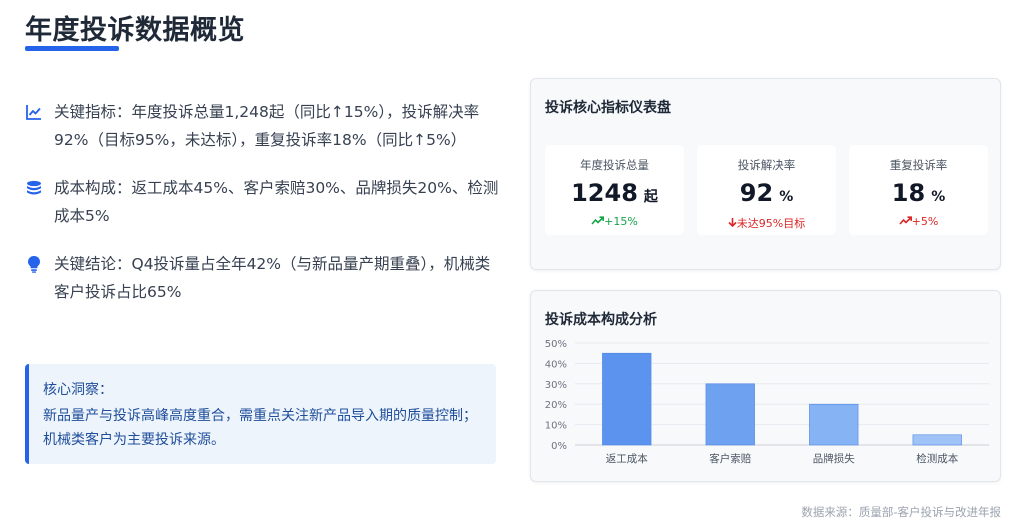  Describe the element at coordinates (730, 458) in the screenshot. I see `x-tick-label: 客户索赔` at that location.